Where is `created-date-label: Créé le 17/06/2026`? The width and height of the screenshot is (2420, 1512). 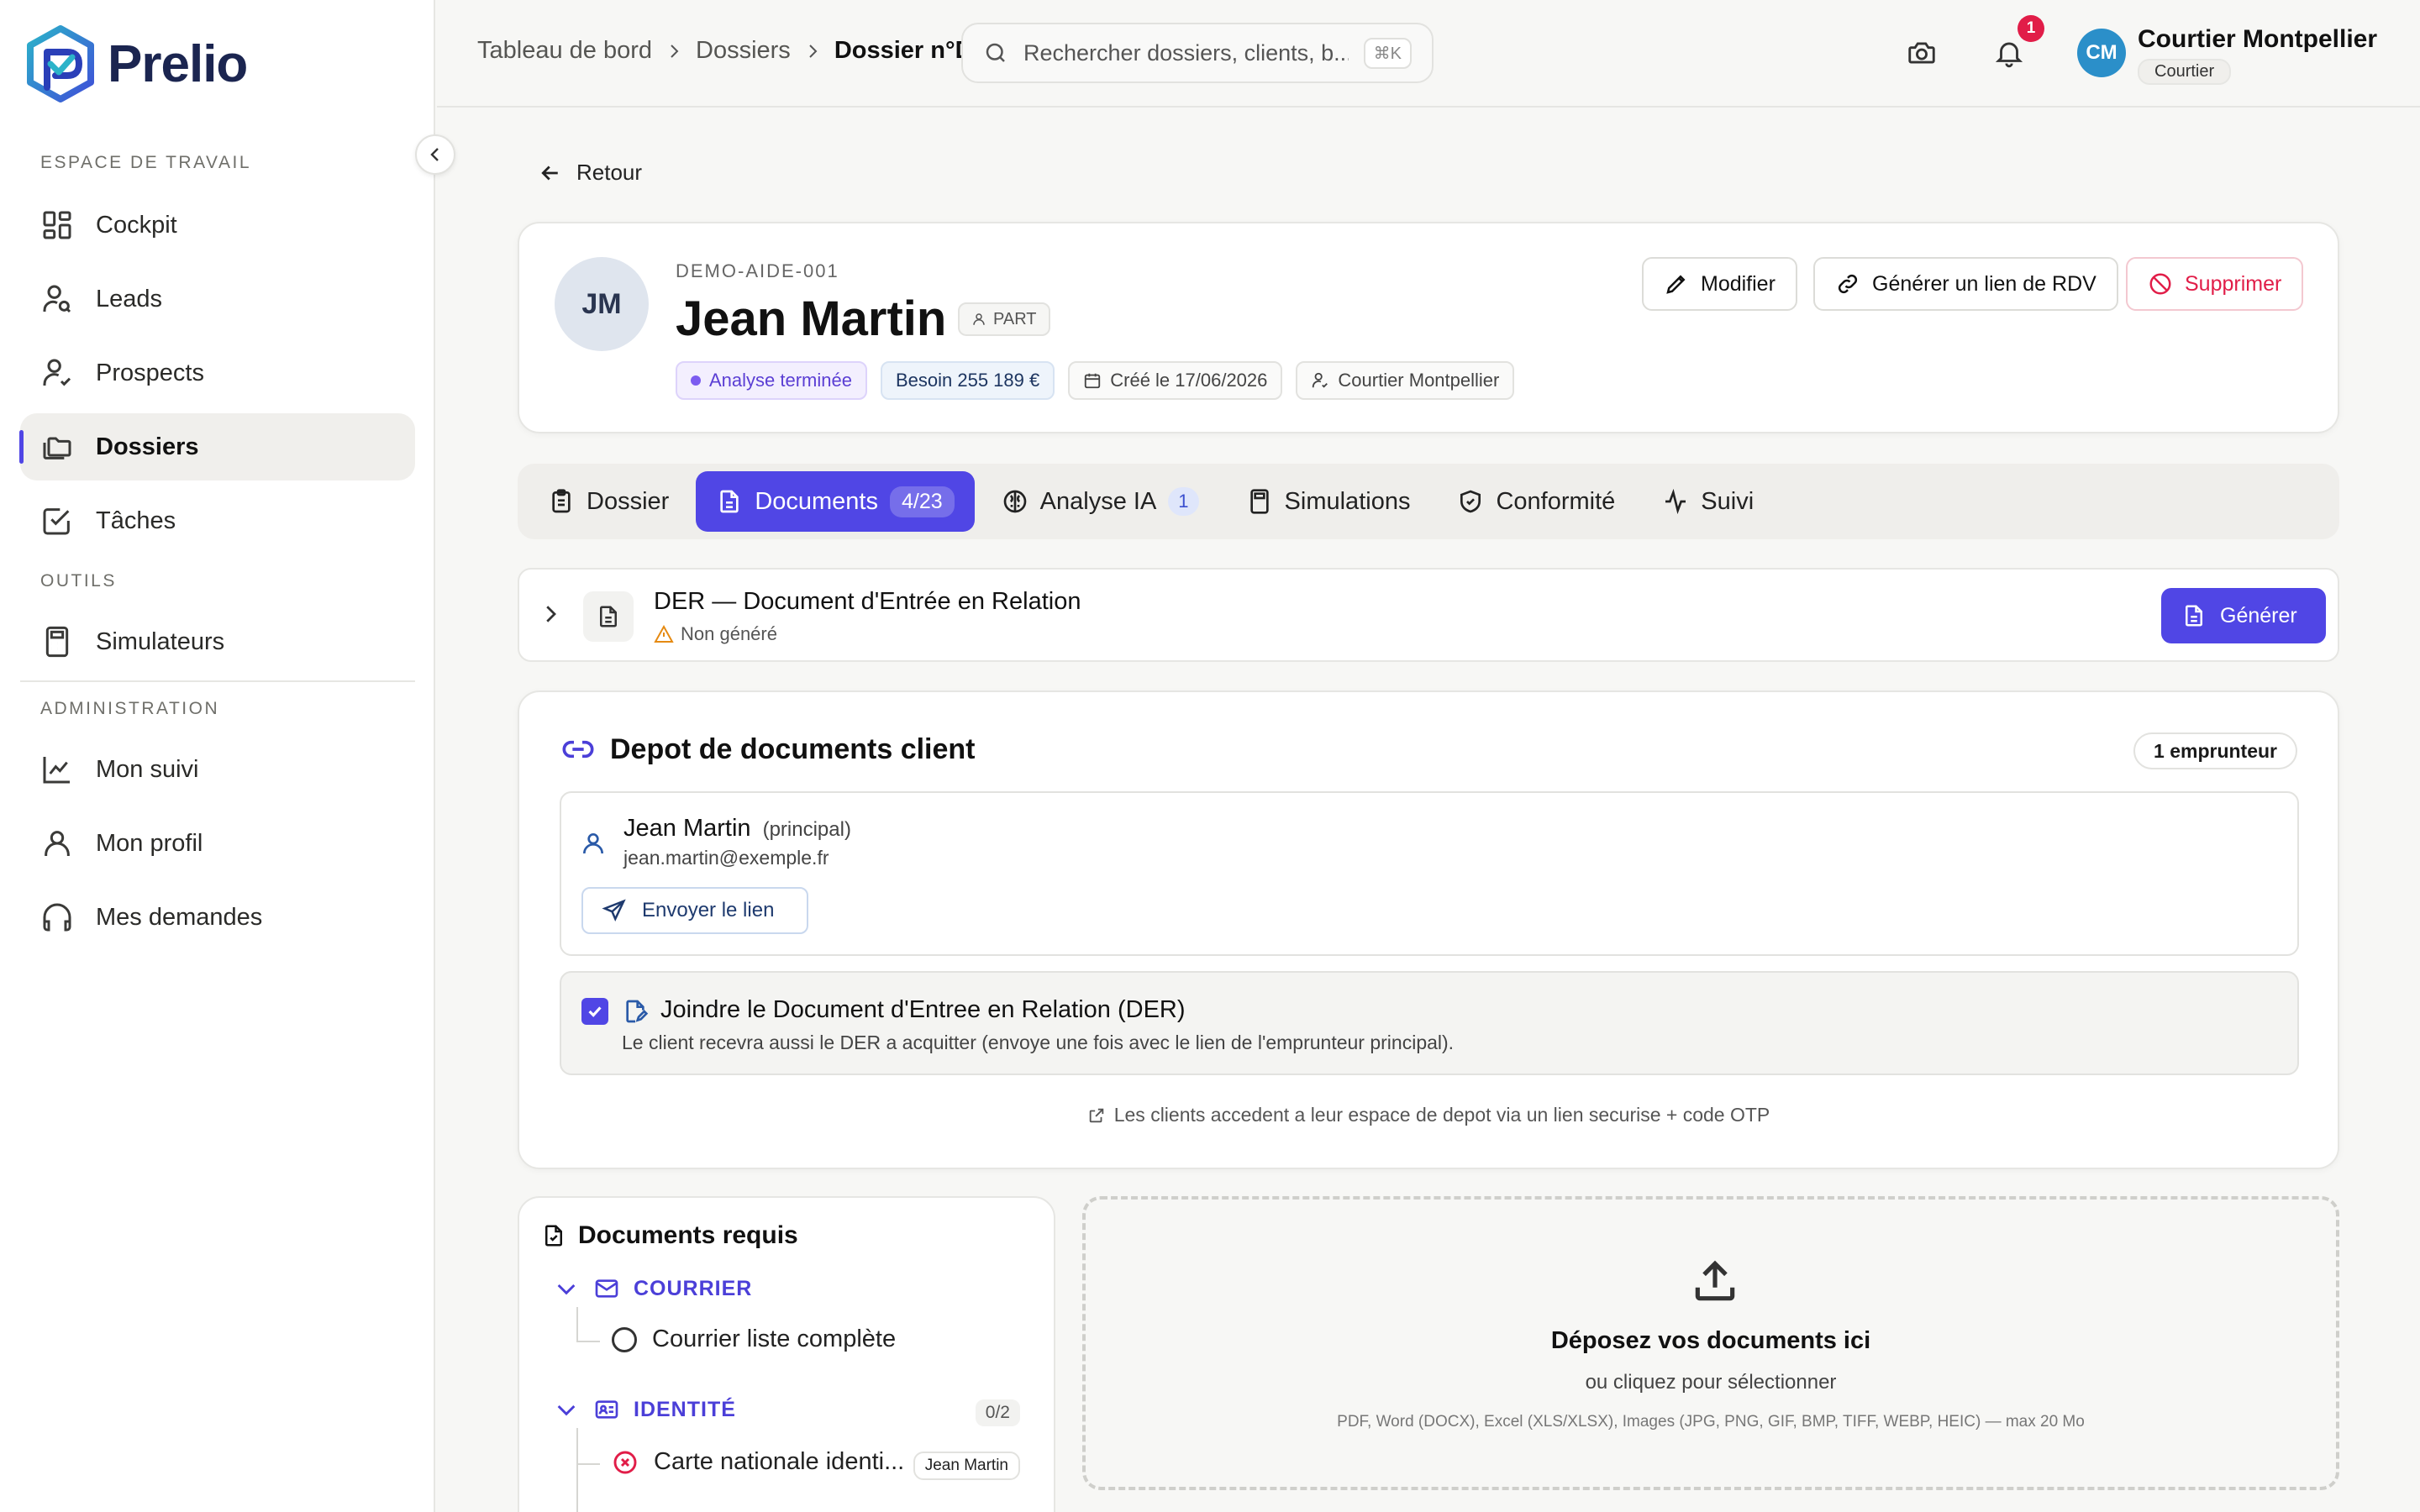
created-date-label: Créé le 17/06/2026 is located at coordinates (1189, 380).